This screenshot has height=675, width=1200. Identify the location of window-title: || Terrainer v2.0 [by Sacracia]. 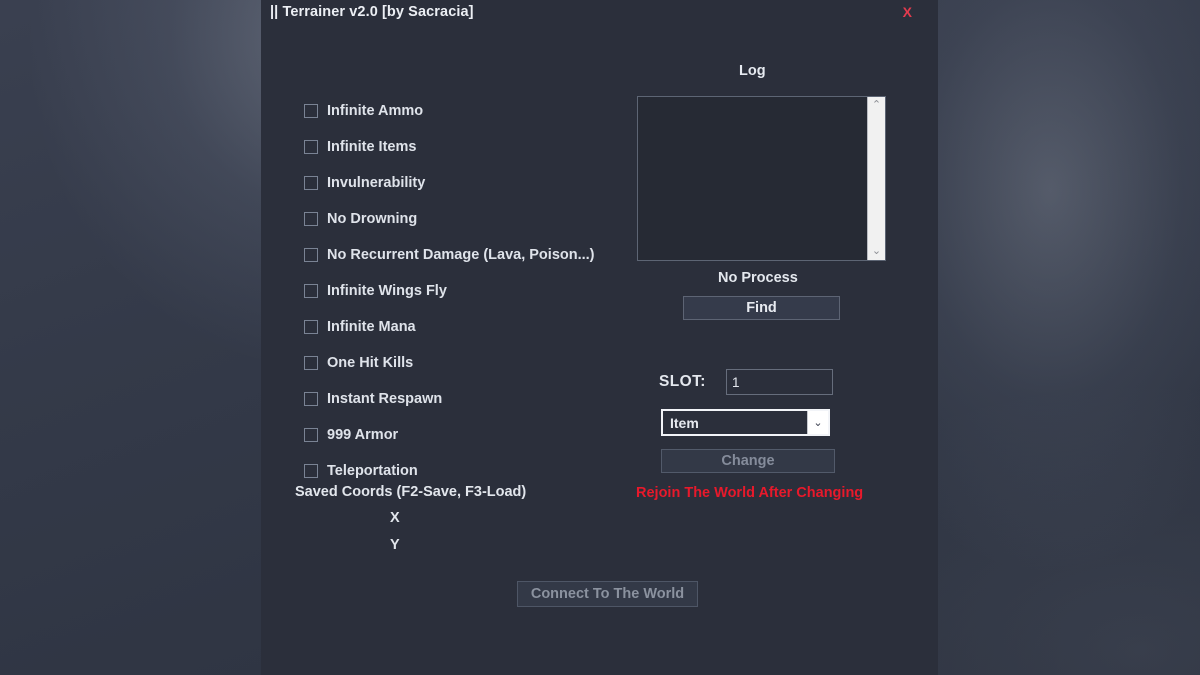
(372, 12).